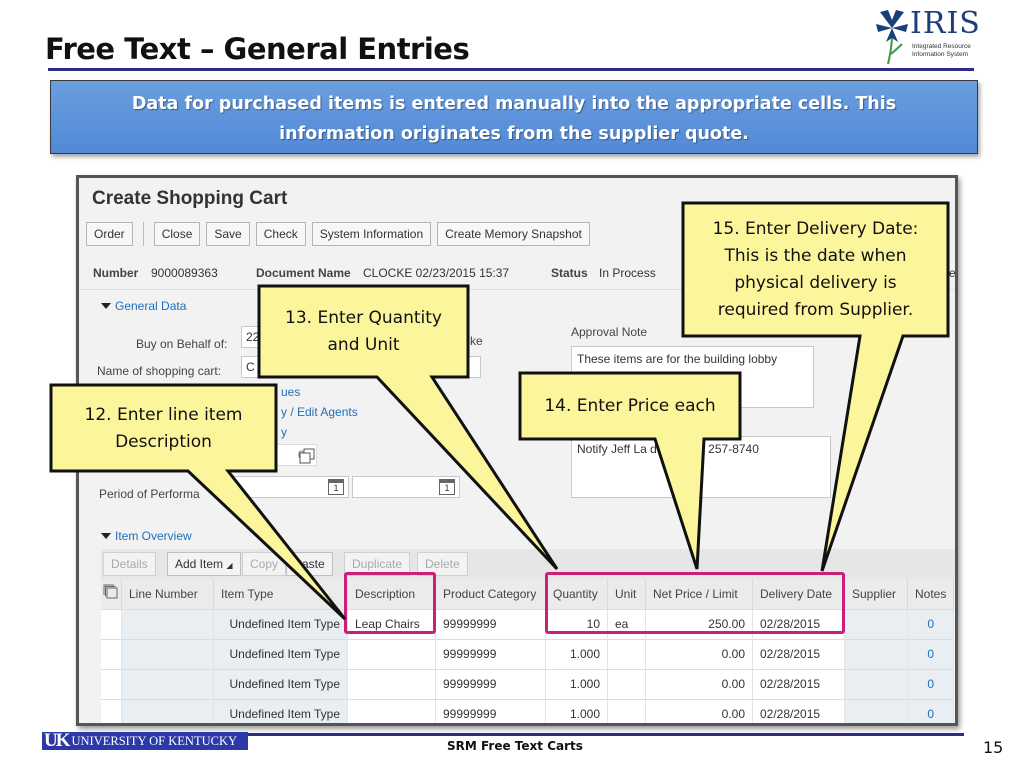 Image resolution: width=1024 pixels, height=768 pixels. Describe the element at coordinates (303, 273) in the screenshot. I see `document-name-label: Document Name` at that location.